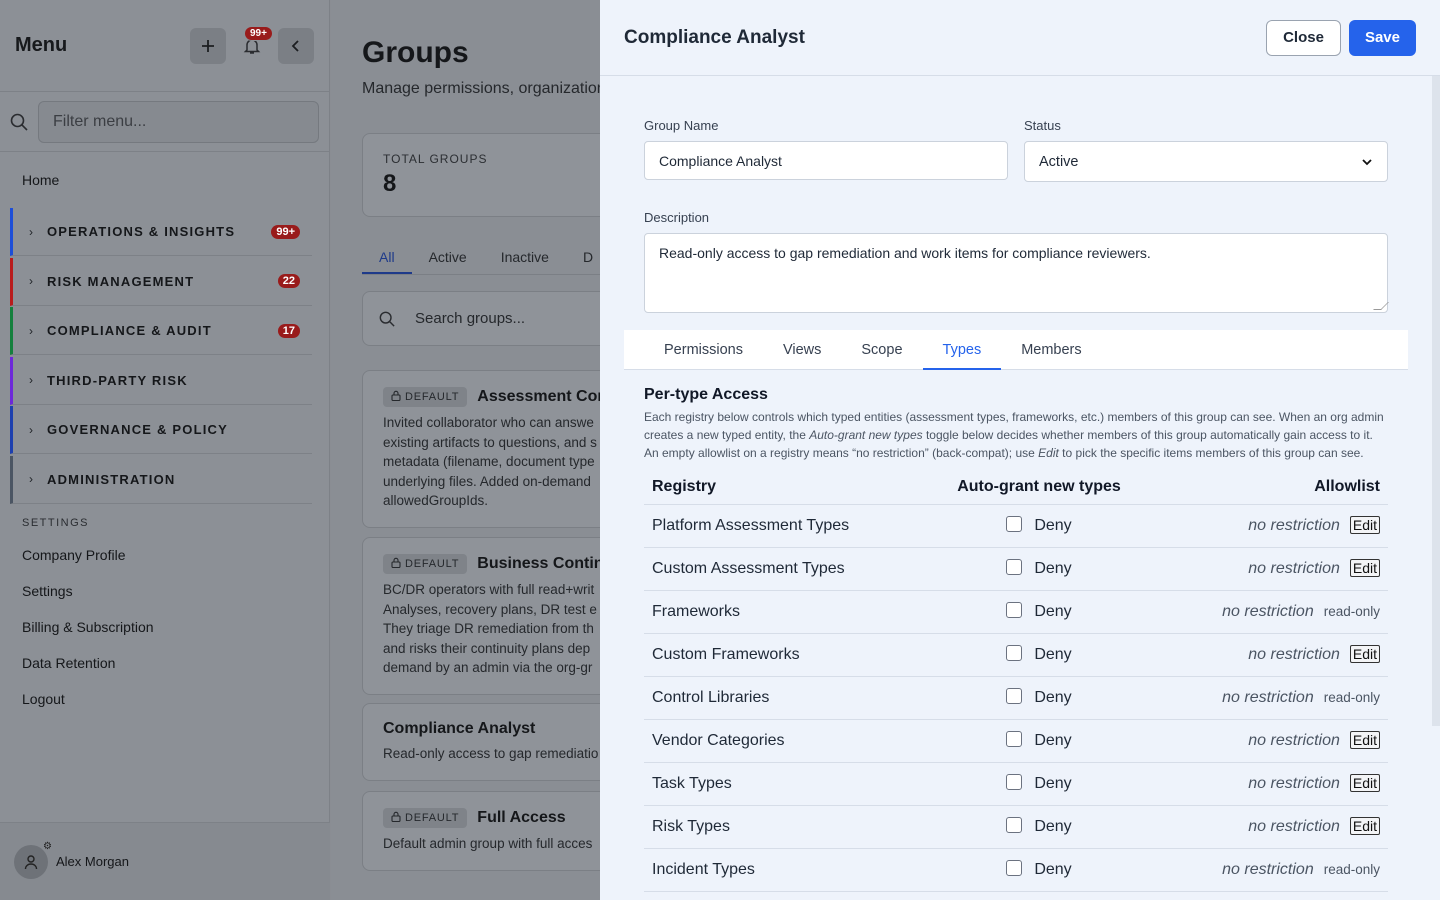 The image size is (1440, 900). Describe the element at coordinates (826, 160) in the screenshot. I see `group-name-input` at that location.